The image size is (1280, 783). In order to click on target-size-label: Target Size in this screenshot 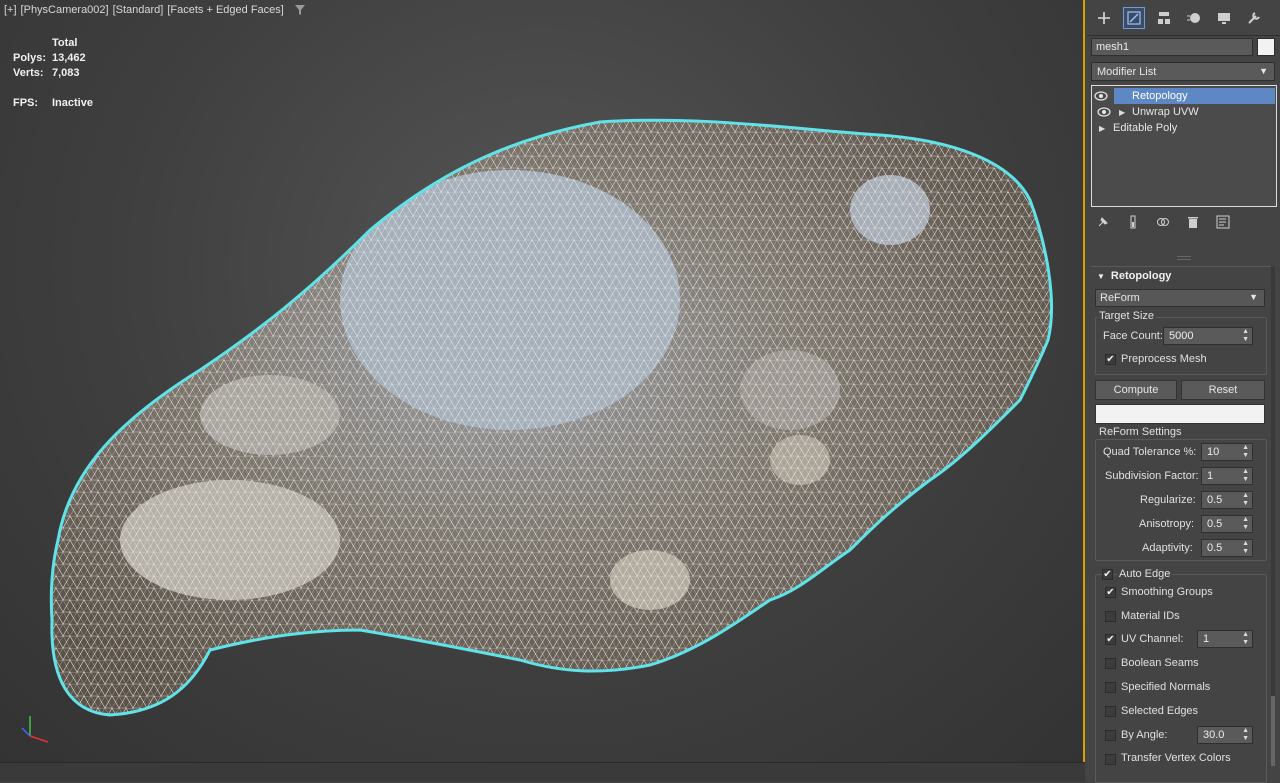, I will do `click(1127, 316)`.